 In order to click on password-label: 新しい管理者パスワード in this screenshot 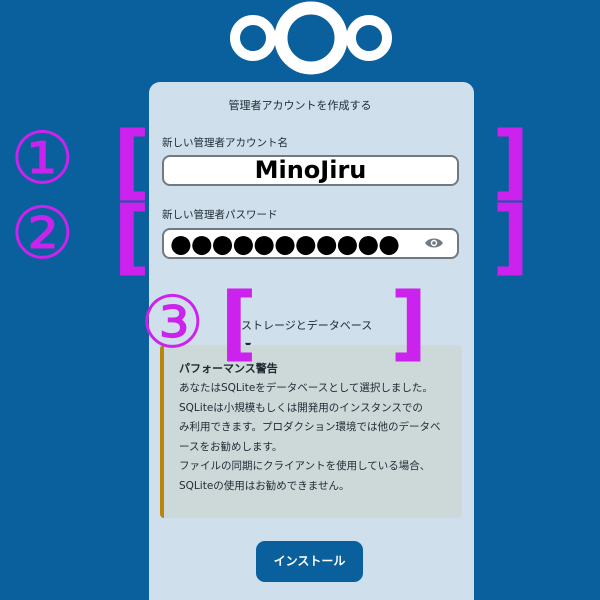, I will do `click(220, 215)`.